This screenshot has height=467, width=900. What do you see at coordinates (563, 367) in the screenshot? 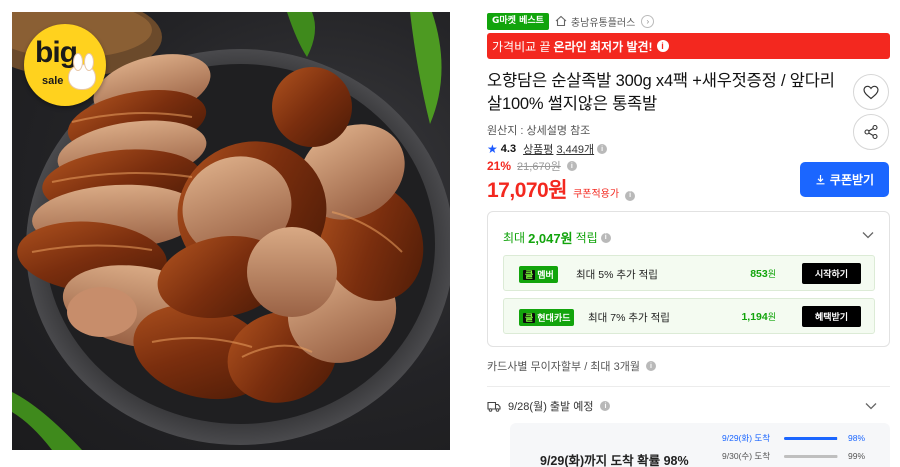
I see `installment-text: 카드사별 무이자할부 / 최대 3개월` at bounding box center [563, 367].